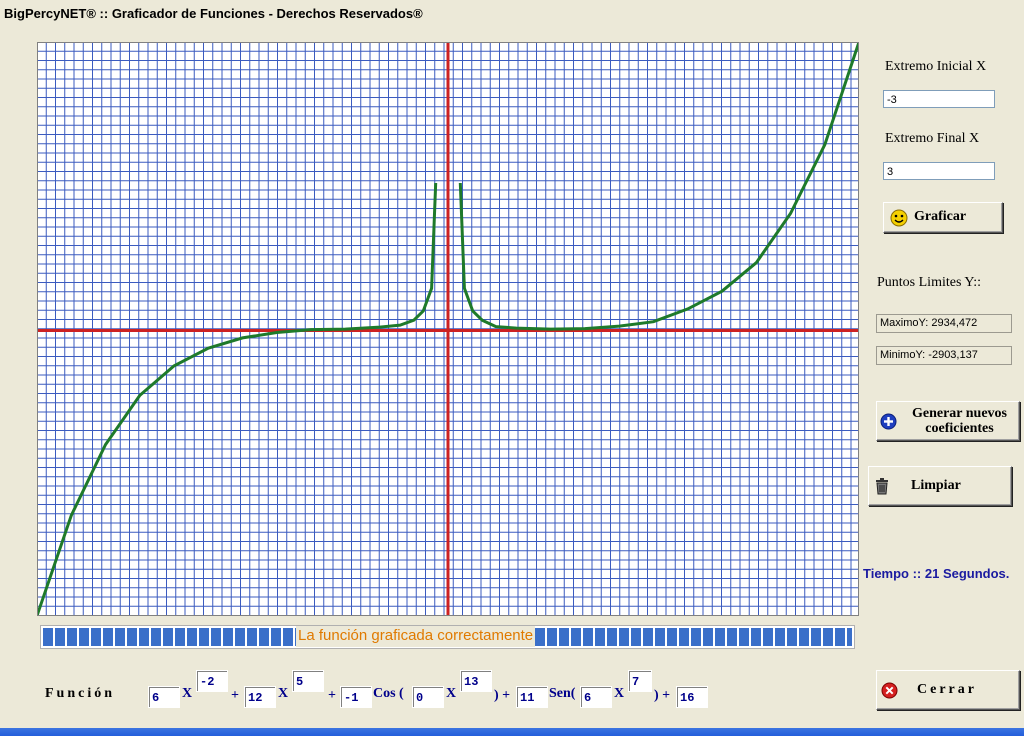 The height and width of the screenshot is (736, 1024). What do you see at coordinates (332, 695) in the screenshot?
I see `plus-sign-2: +` at bounding box center [332, 695].